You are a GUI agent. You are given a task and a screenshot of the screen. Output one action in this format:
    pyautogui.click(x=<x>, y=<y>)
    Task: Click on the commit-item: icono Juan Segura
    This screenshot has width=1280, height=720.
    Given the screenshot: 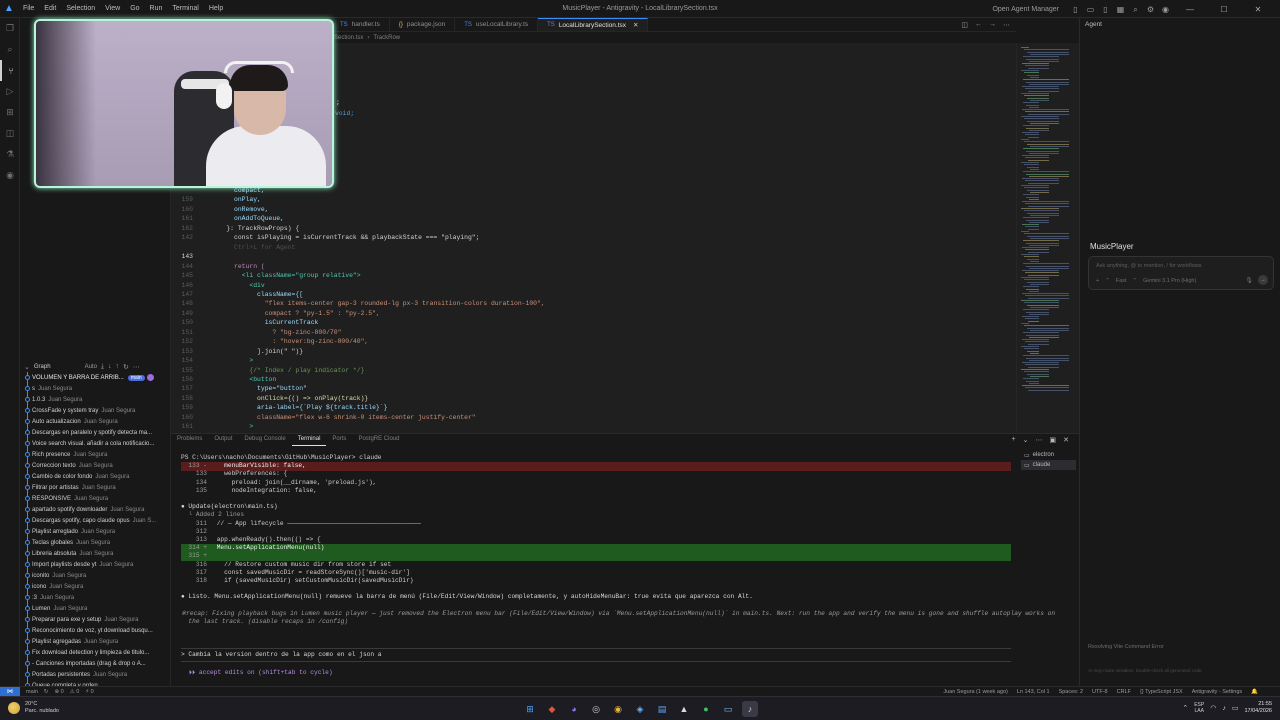 What is the action you would take?
    pyautogui.click(x=95, y=586)
    